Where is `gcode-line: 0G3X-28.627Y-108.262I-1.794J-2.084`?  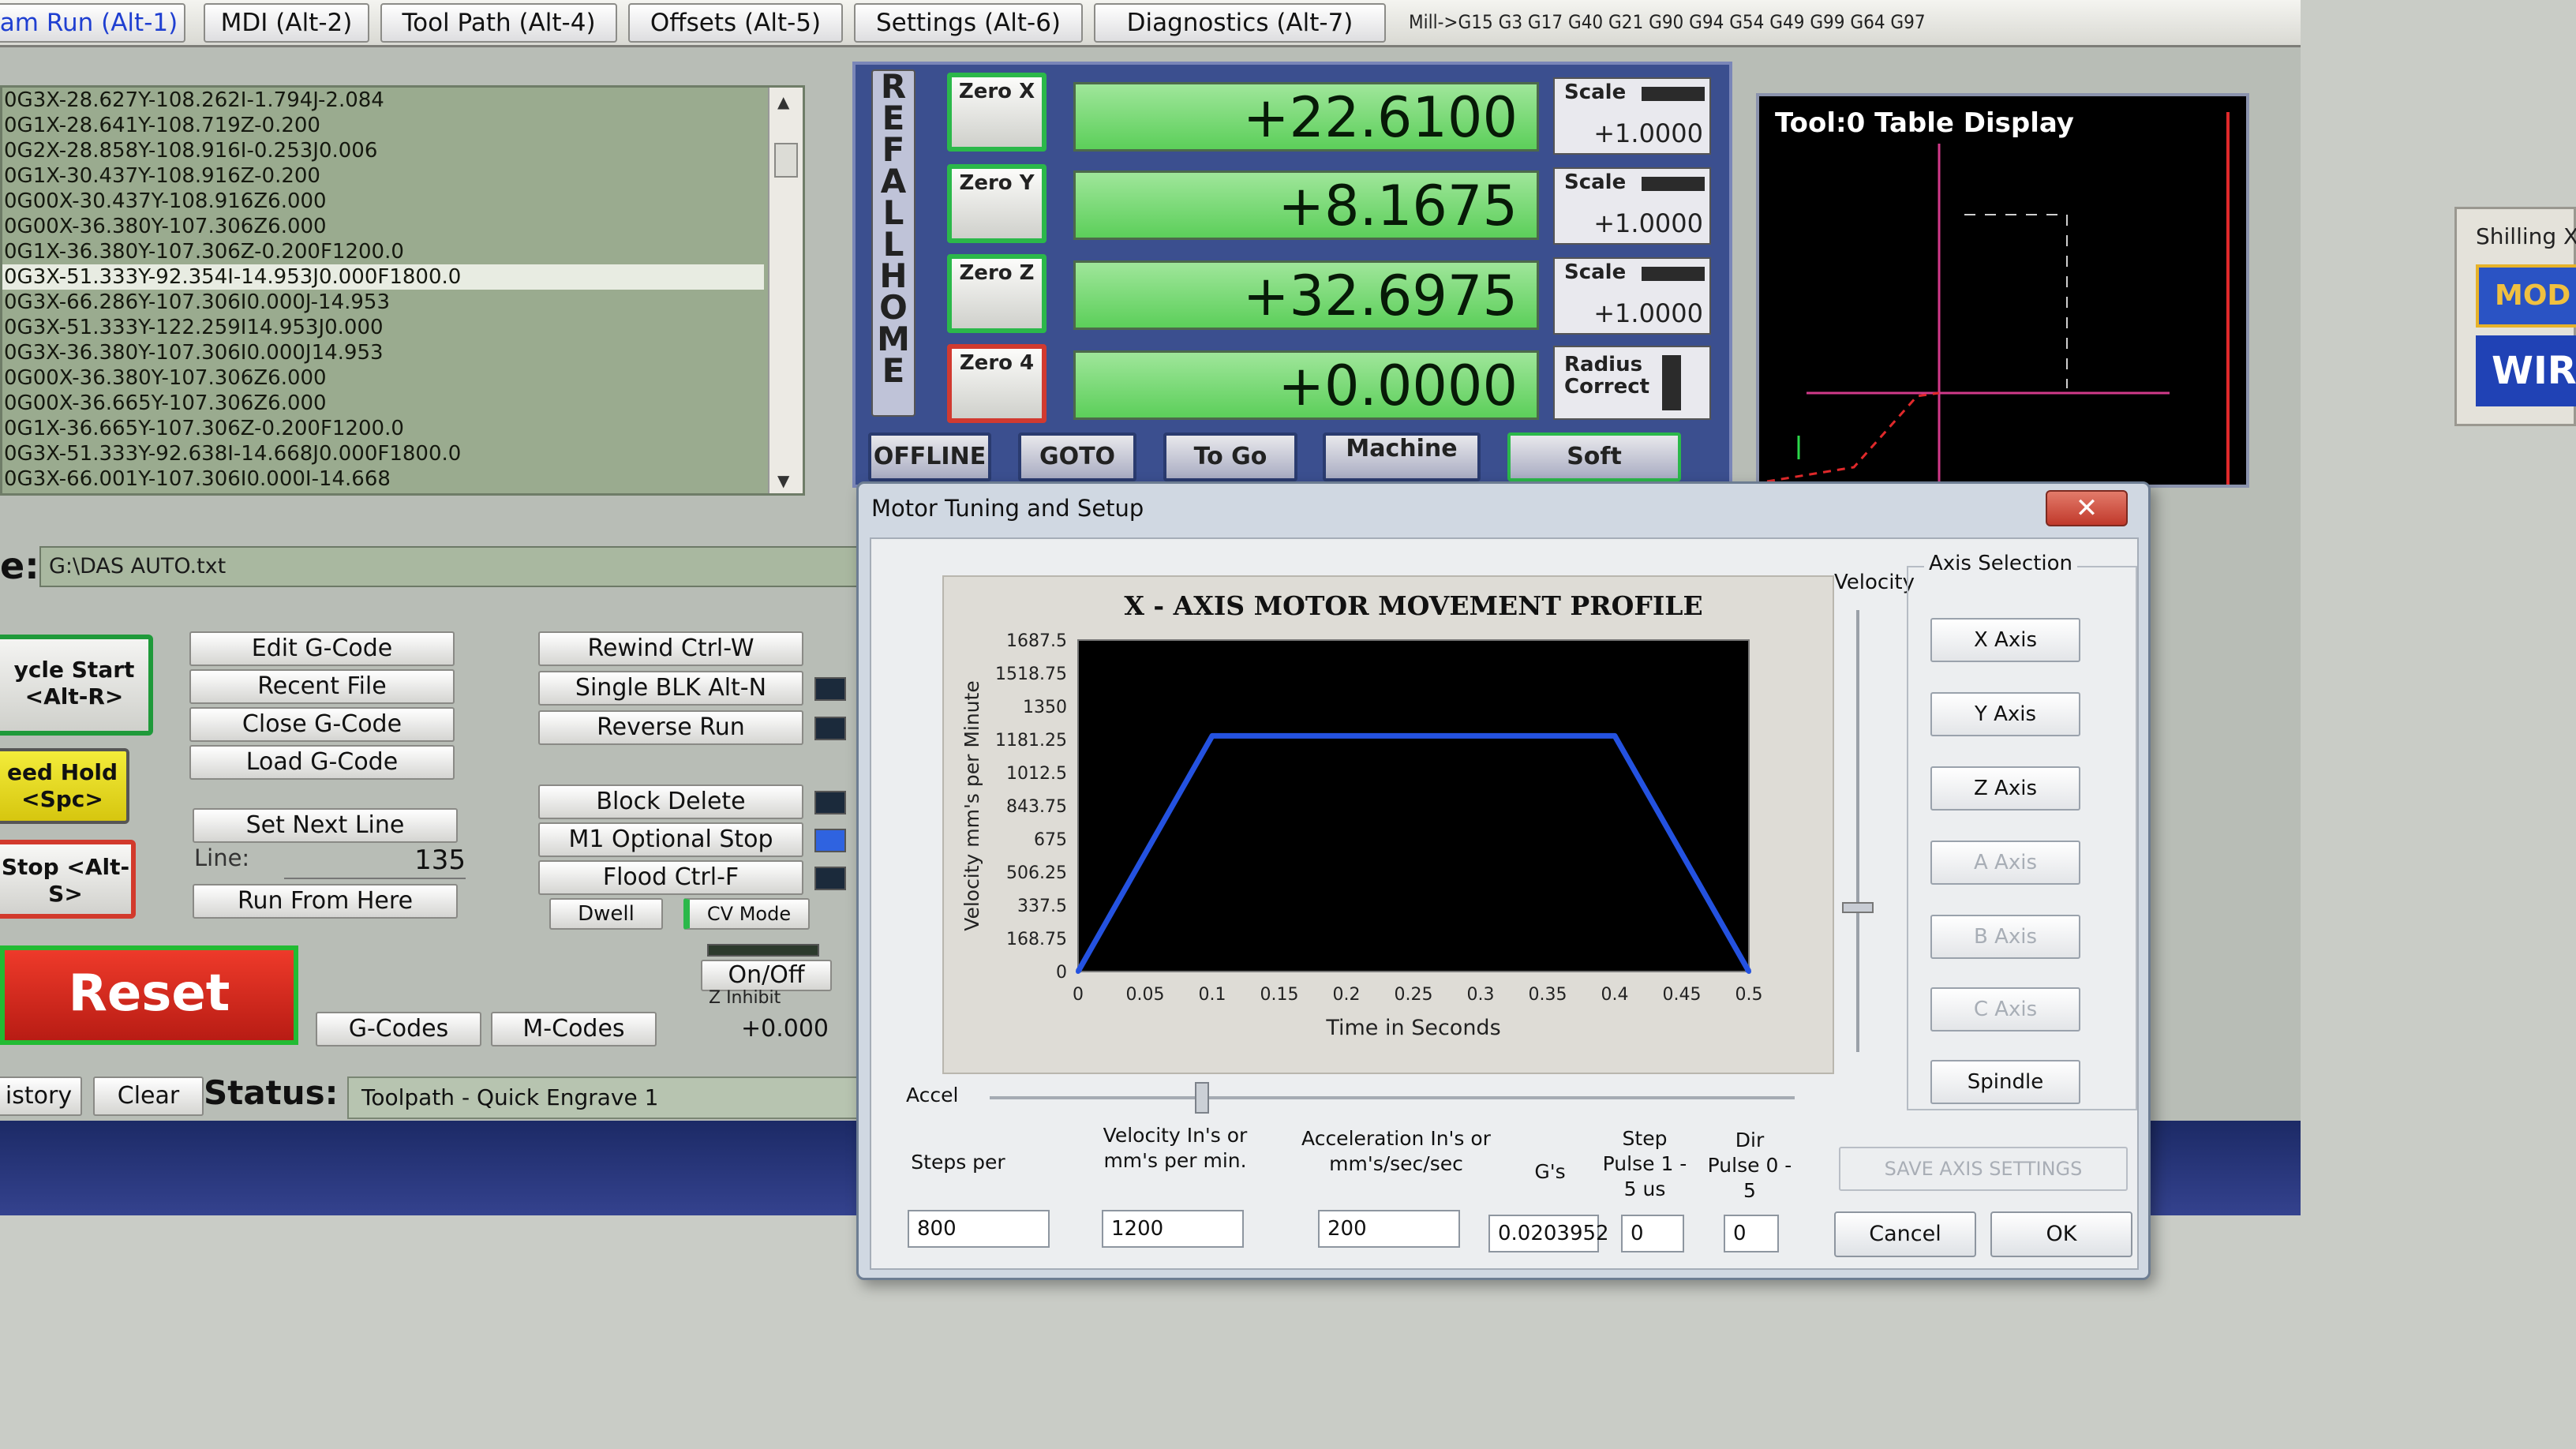
gcode-line: 0G3X-28.627Y-108.262I-1.794J-2.084 is located at coordinates (383, 100).